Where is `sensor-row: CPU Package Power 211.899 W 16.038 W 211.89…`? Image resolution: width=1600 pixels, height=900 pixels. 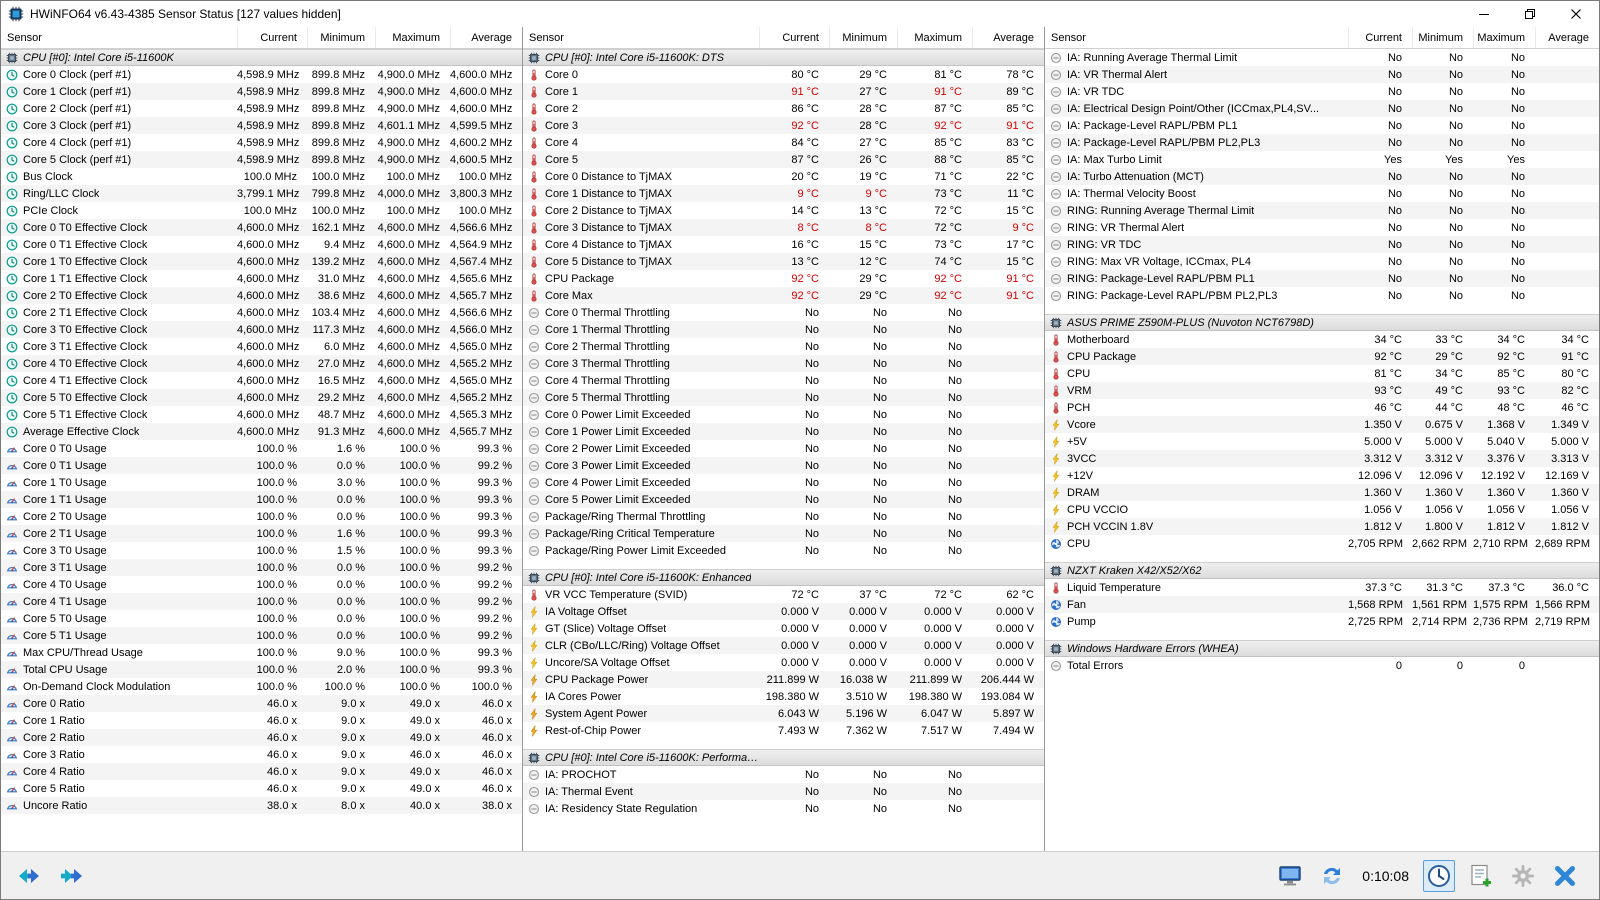
sensor-row: CPU Package Power 211.899 W 16.038 W 211.89… is located at coordinates (783, 679).